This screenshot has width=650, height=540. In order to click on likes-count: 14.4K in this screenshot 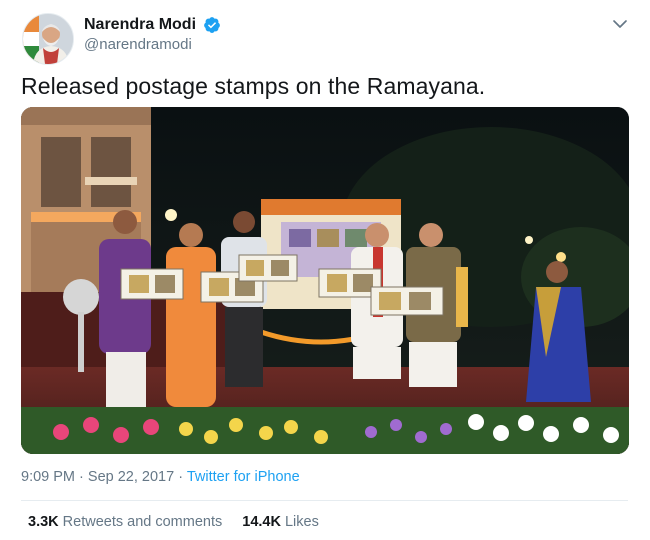, I will do `click(261, 522)`.